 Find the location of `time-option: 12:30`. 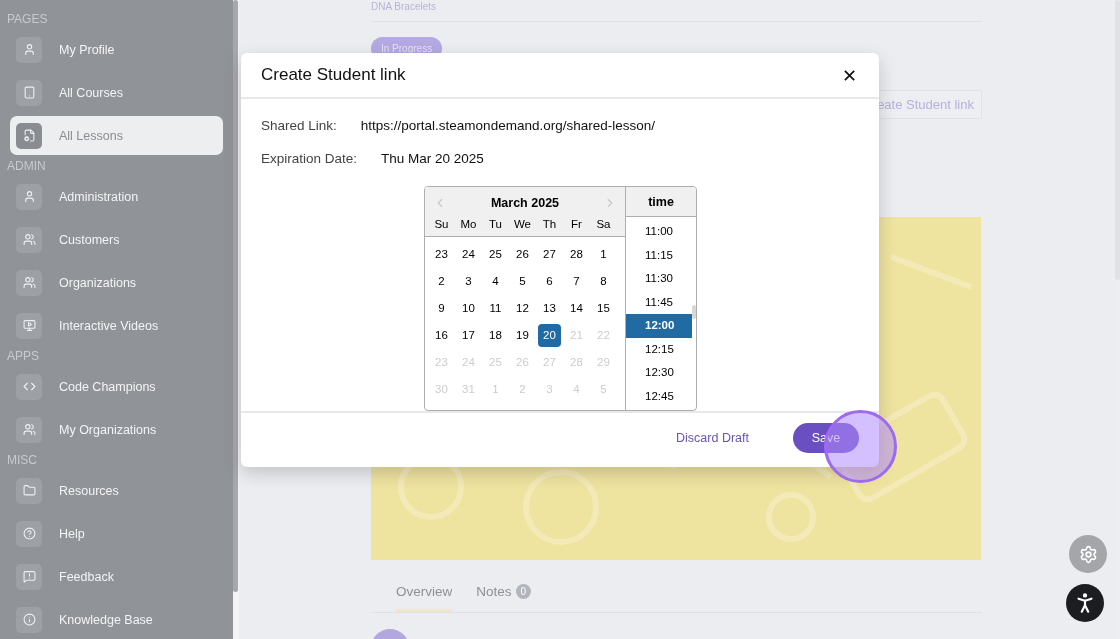

time-option: 12:30 is located at coordinates (659, 373).